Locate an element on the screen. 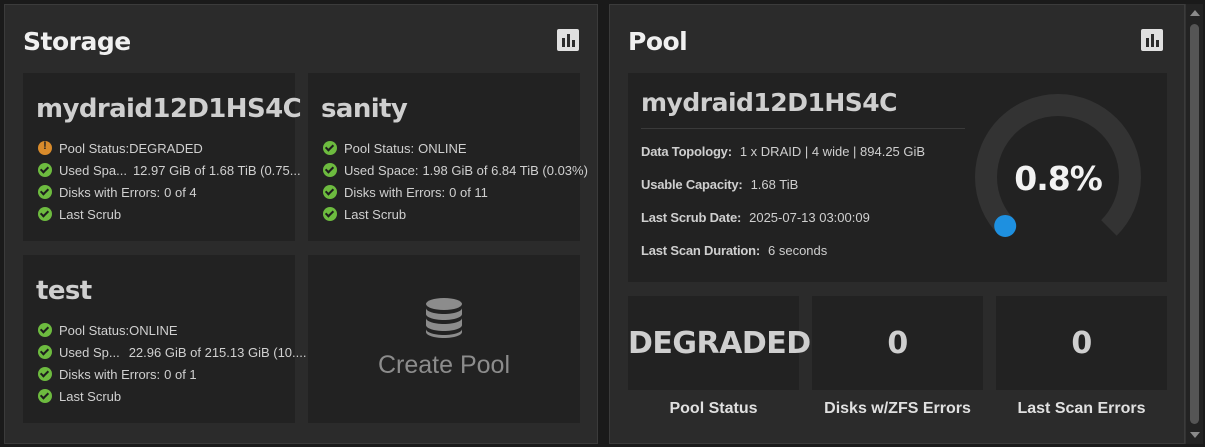  pool-card-name: test is located at coordinates (64, 291).